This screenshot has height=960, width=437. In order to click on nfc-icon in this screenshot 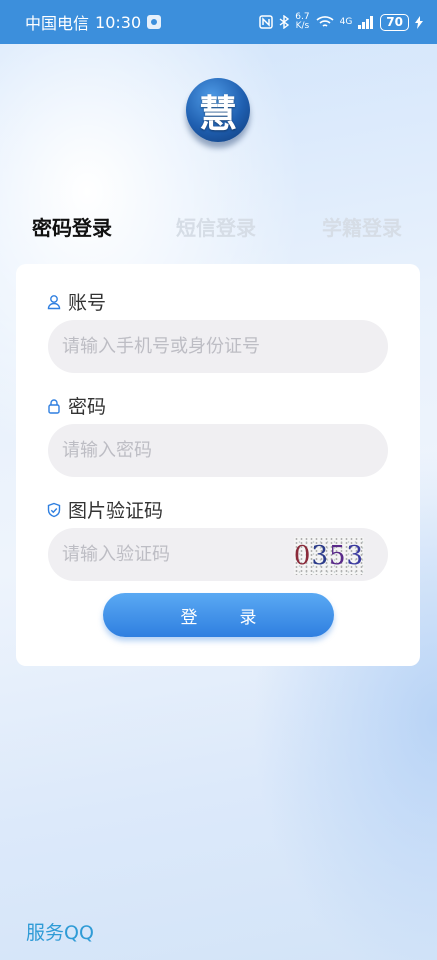, I will do `click(266, 22)`.